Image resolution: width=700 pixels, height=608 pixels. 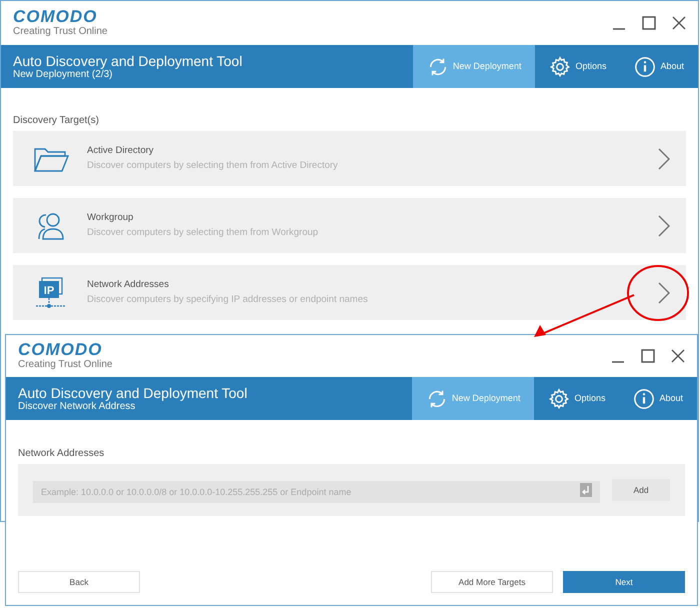 What do you see at coordinates (121, 151) in the screenshot?
I see `option-title: Active Directory` at bounding box center [121, 151].